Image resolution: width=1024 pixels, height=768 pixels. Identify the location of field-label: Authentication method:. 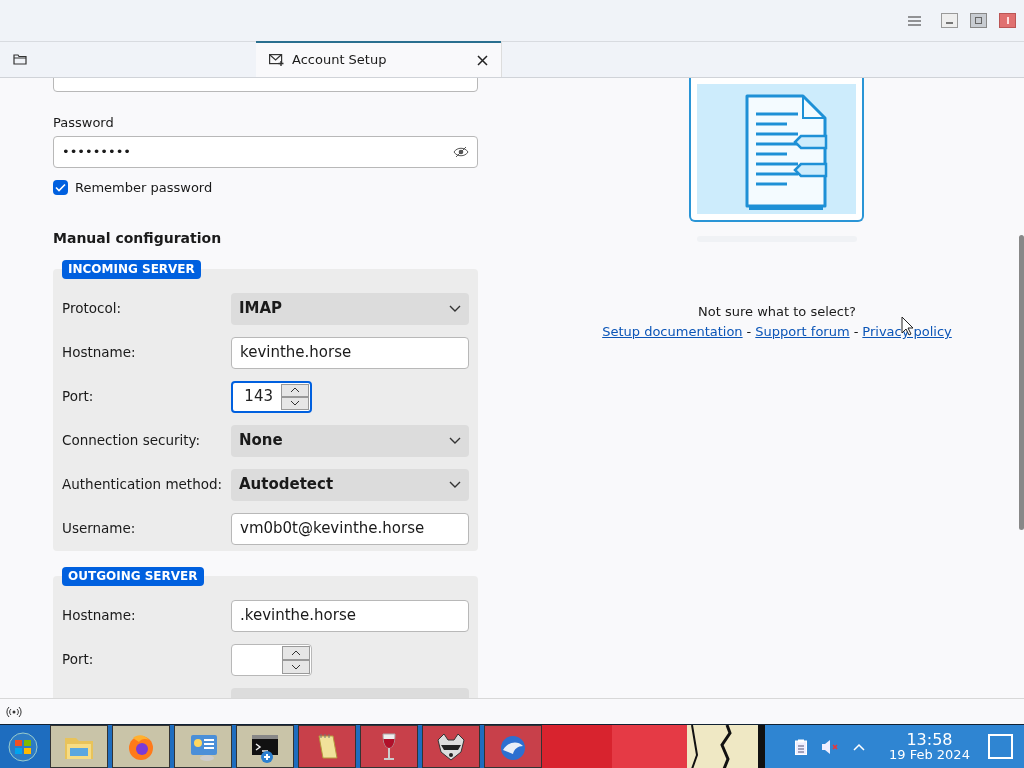
(142, 485).